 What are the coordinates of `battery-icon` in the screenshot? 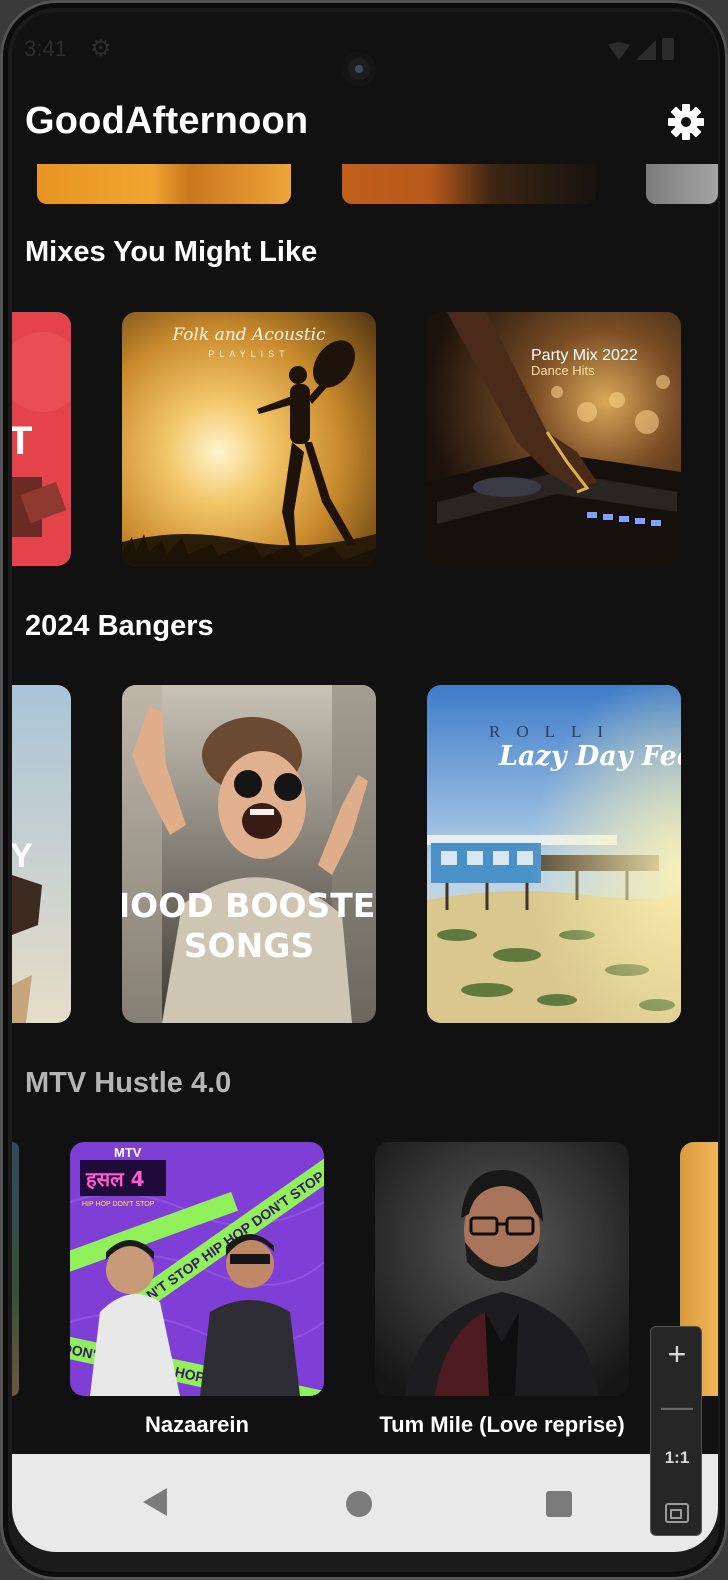 It's located at (668, 49).